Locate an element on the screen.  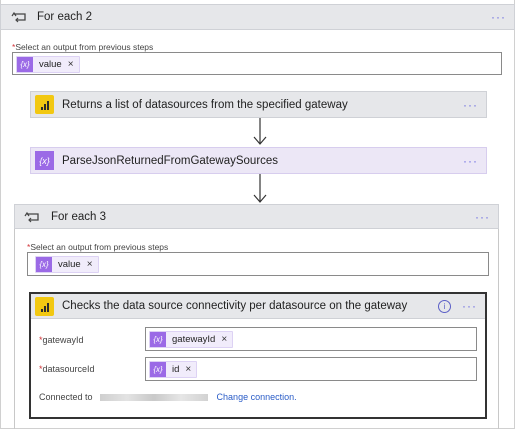
for-each-3-select-field: {x} value × is located at coordinates (258, 264).